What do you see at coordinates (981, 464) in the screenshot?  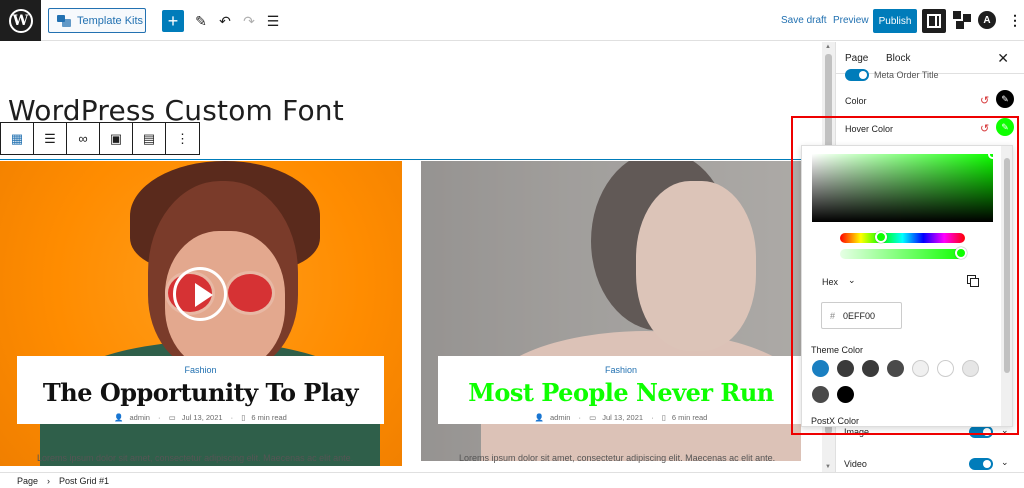 I see `video-toggle` at bounding box center [981, 464].